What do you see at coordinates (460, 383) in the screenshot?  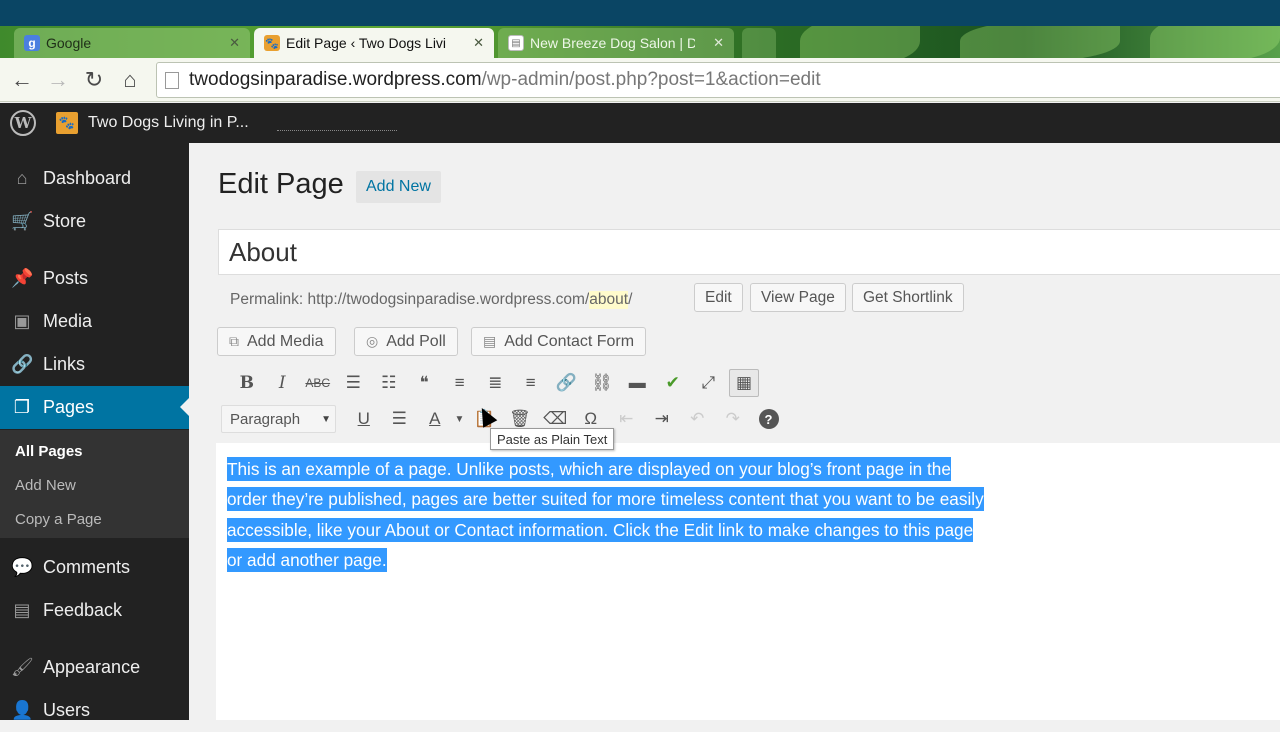 I see `align-left-icon: ≡` at bounding box center [460, 383].